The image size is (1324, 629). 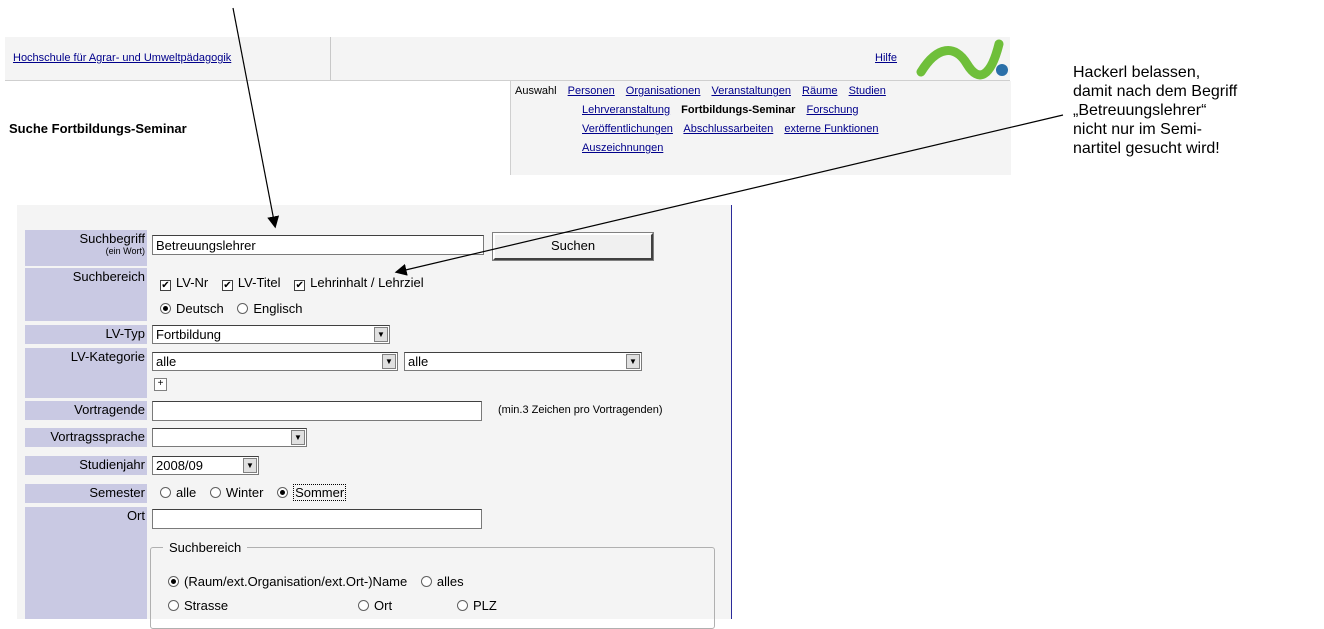 I want to click on suchbegriff-label: Suchbegriff (ein Wort), so click(x=86, y=248).